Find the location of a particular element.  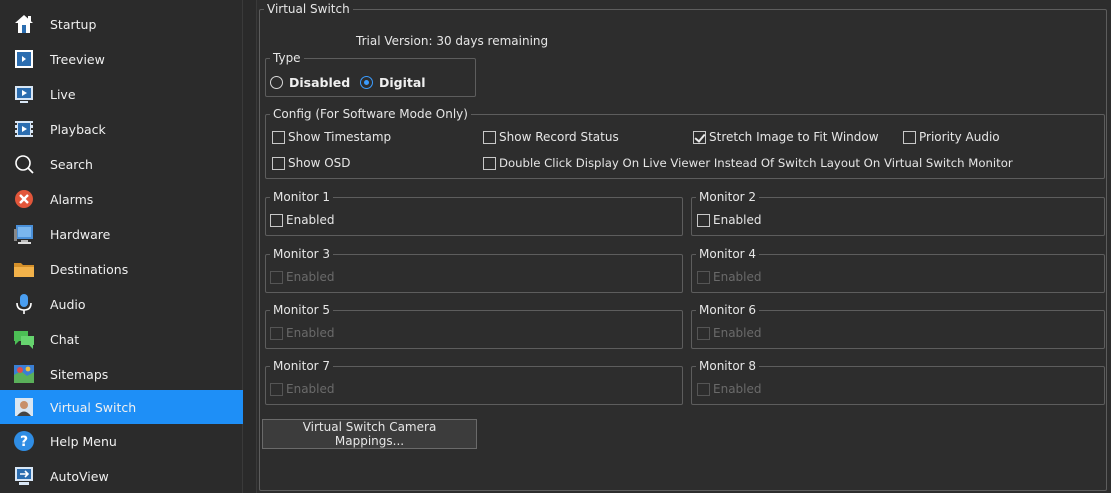

sidebar-item-virtual-switch: Virtual Switch is located at coordinates (121, 407).